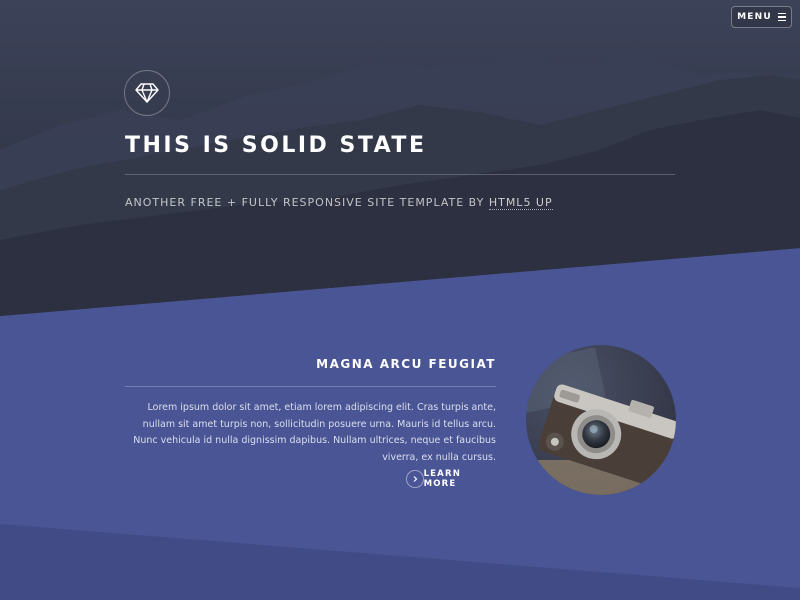  What do you see at coordinates (520, 203) in the screenshot?
I see `html5up-link: HTML5 UP` at bounding box center [520, 203].